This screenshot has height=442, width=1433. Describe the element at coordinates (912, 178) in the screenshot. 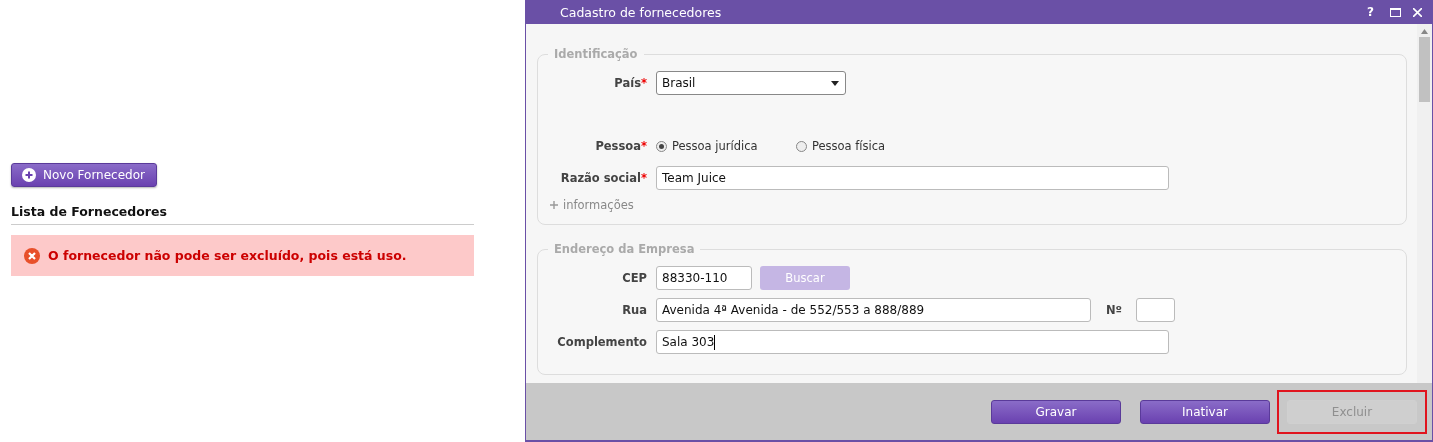

I see `text-field: Team Juice` at that location.